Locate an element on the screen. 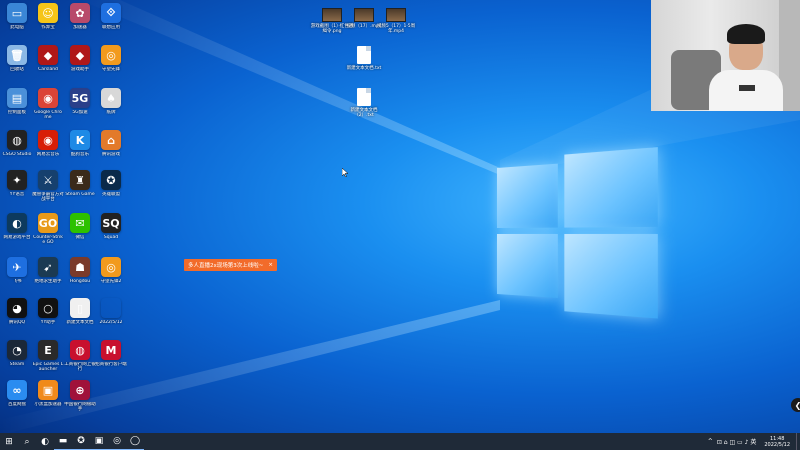 The image size is (800, 450). desktop-icon-blank: 2022/5/12 is located at coordinates (111, 314).